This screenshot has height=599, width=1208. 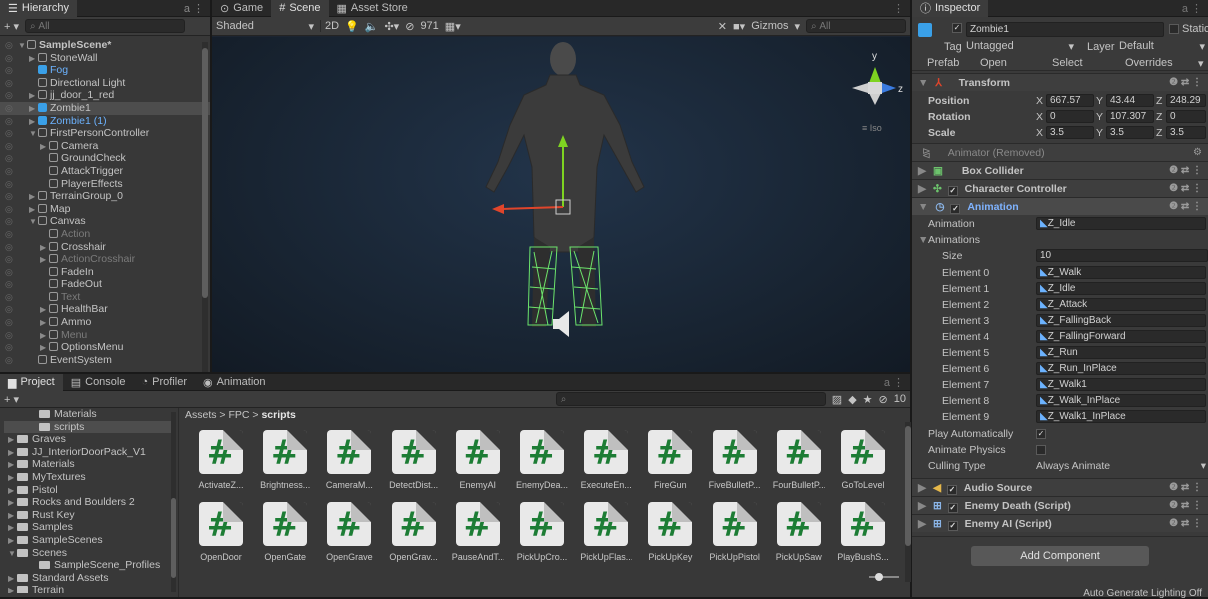 I want to click on tab-profiler: ◔ Profiler, so click(x=164, y=382).